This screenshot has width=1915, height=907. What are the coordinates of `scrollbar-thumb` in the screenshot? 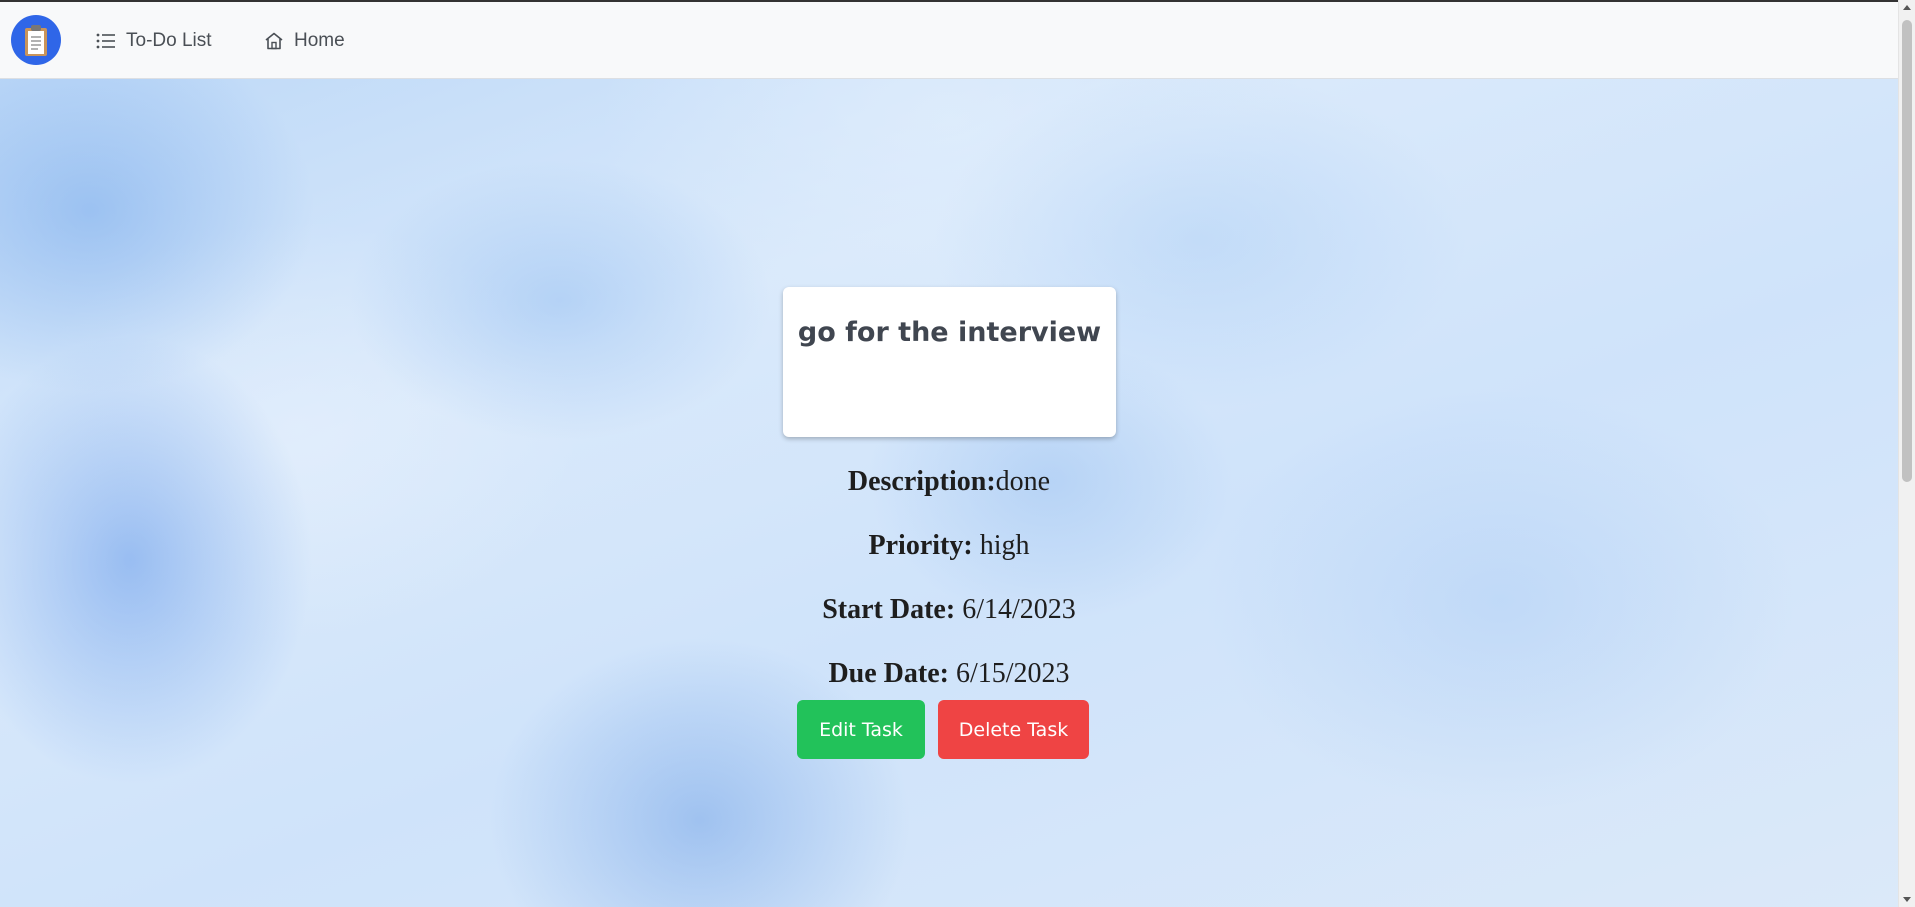 It's located at (1907, 251).